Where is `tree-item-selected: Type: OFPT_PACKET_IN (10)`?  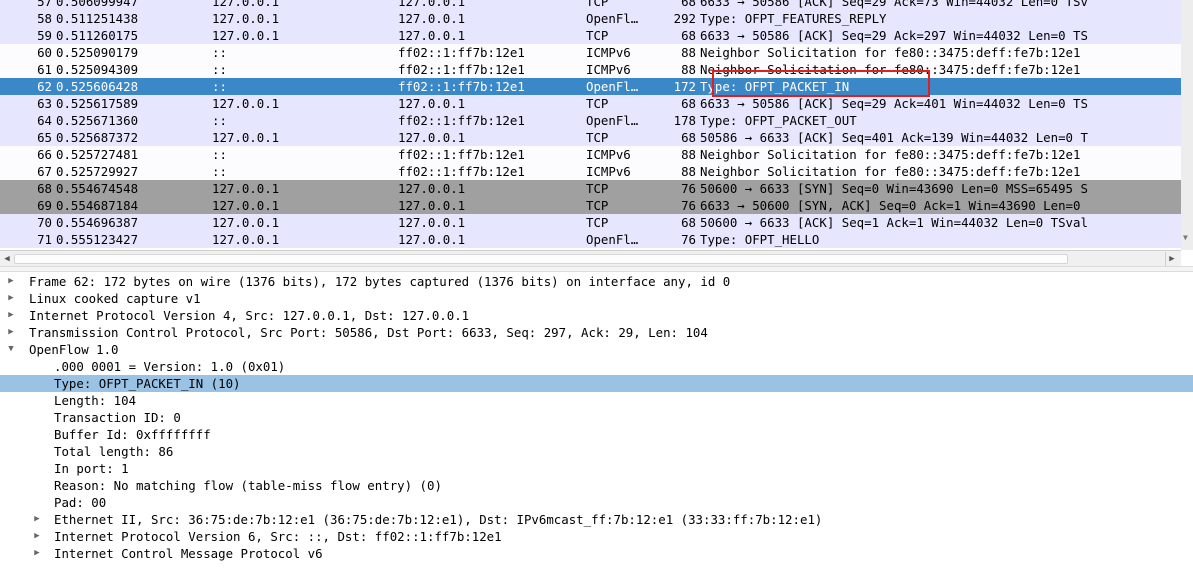
tree-item-selected: Type: OFPT_PACKET_IN (10) is located at coordinates (596, 383).